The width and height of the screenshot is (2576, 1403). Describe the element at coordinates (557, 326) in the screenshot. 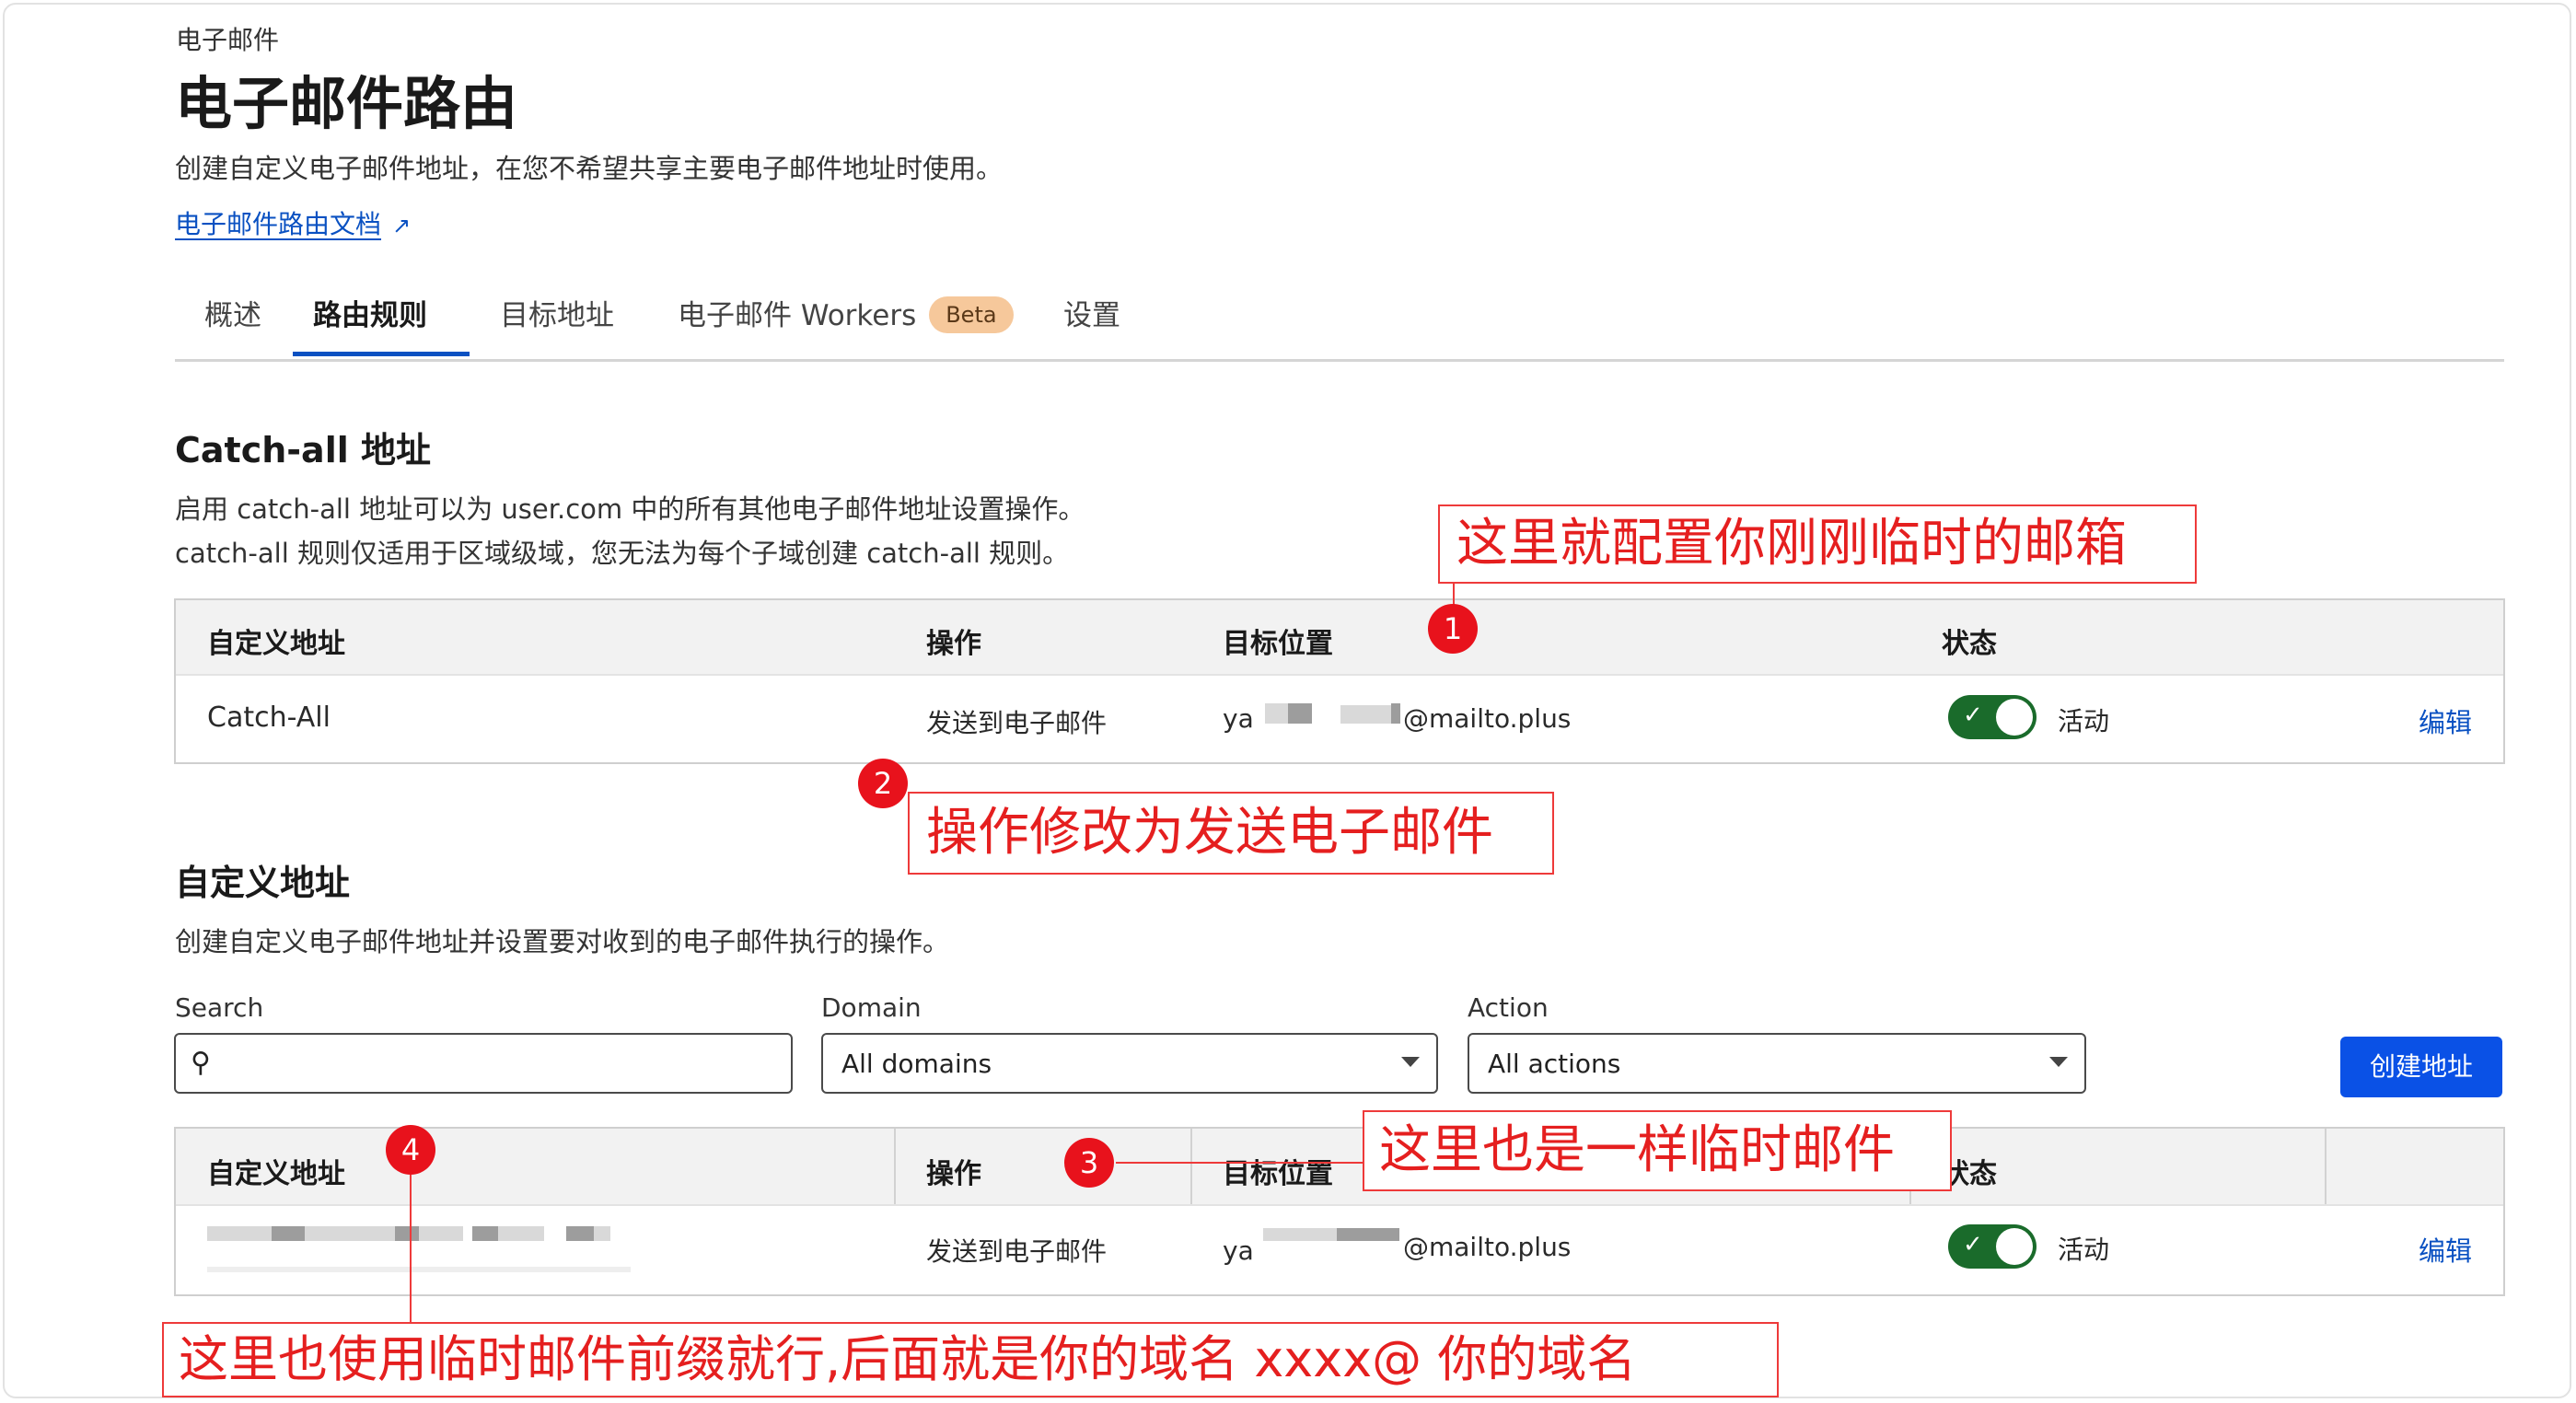

I see `tab-destination-addresses: 目标地址` at that location.